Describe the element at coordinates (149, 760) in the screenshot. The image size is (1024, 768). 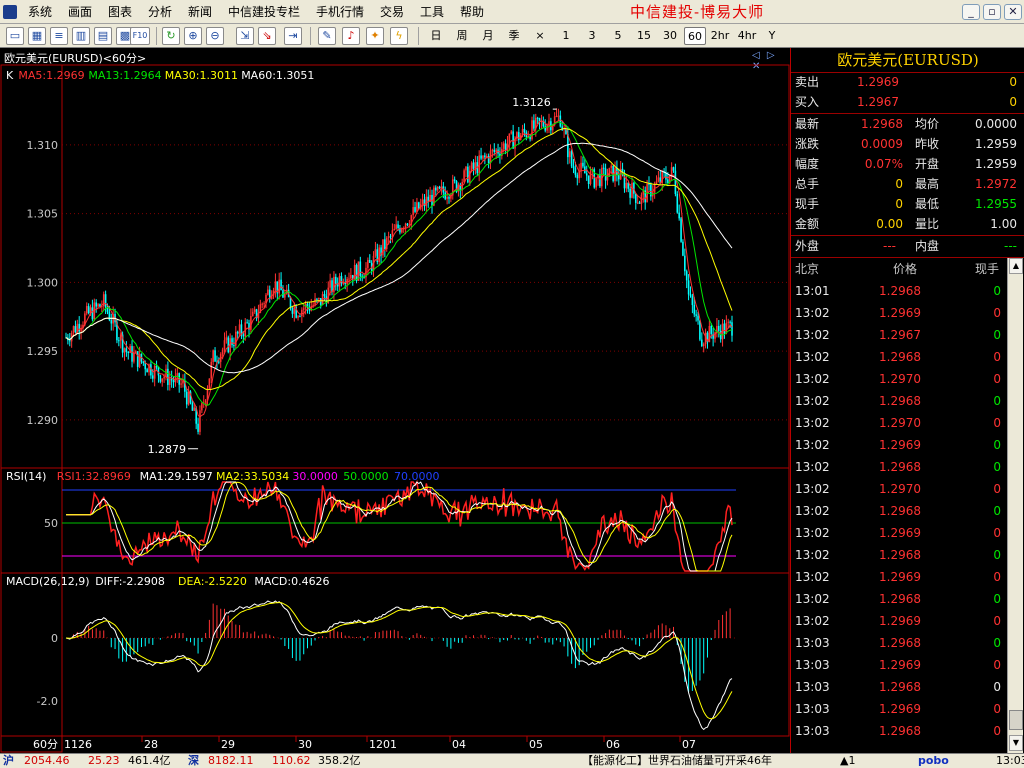
I see `sh-amount: 461.4亿` at that location.